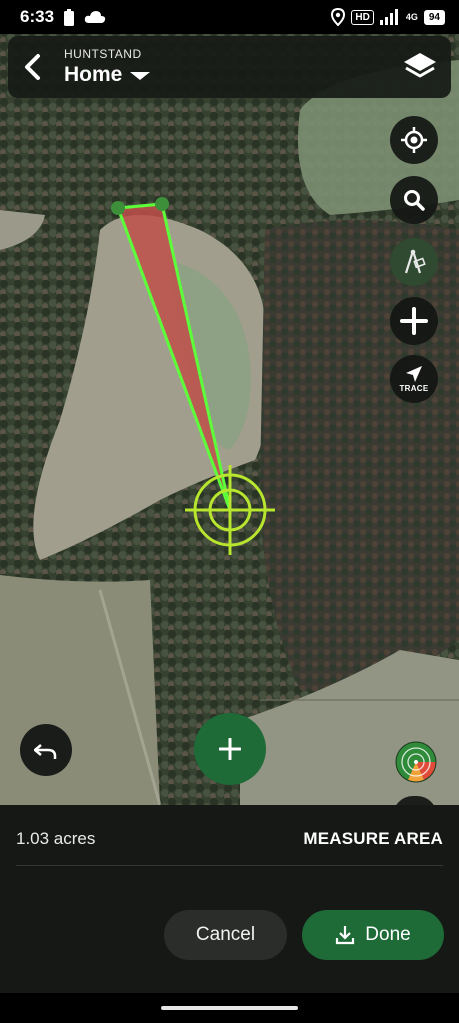 The image size is (459, 1023). What do you see at coordinates (140, 76) in the screenshot?
I see `caret-down-icon` at bounding box center [140, 76].